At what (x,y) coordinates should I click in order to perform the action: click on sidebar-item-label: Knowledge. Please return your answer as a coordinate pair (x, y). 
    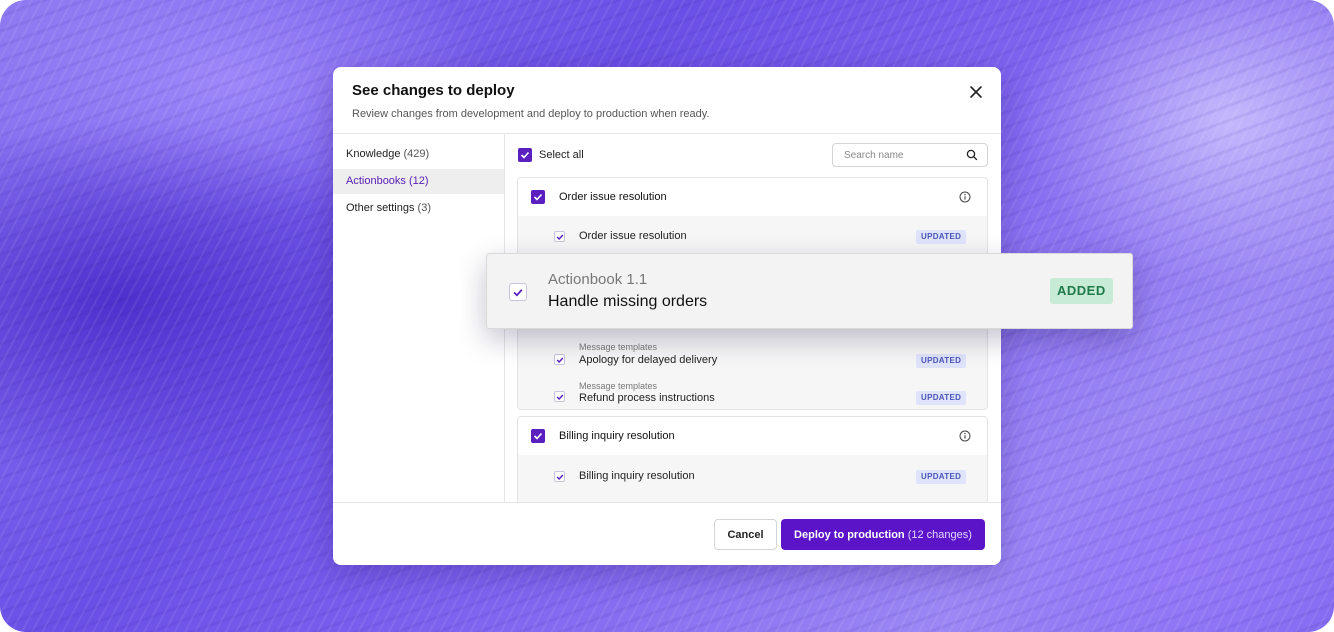
    Looking at the image, I should click on (373, 154).